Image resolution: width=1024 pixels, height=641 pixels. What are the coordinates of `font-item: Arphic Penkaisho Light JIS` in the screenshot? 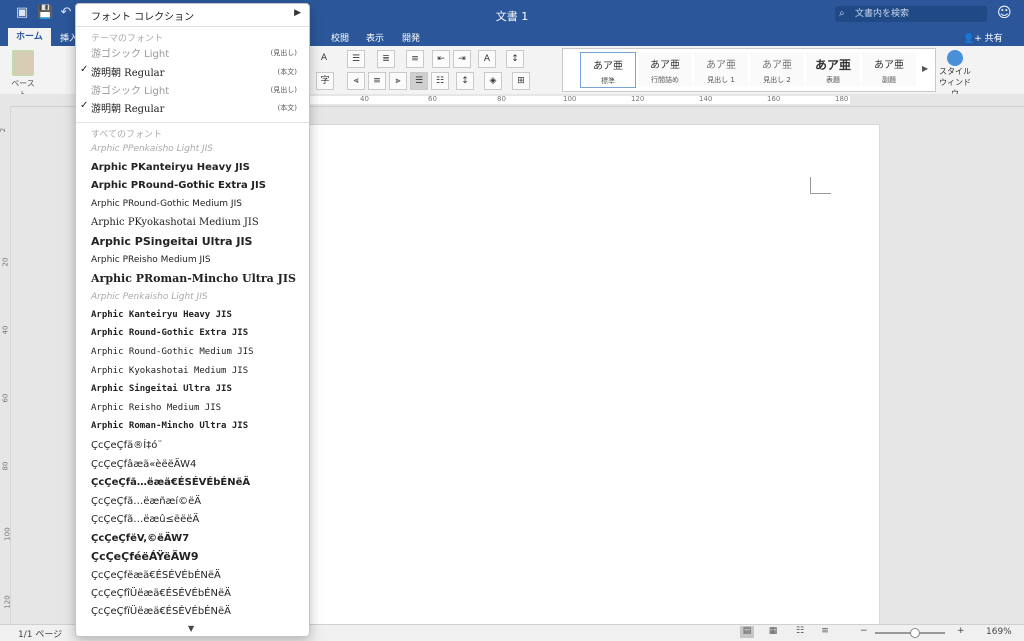 It's located at (149, 297).